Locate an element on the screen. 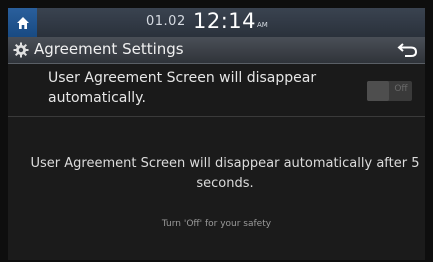 This screenshot has height=262, width=433. date-display: 01.02 is located at coordinates (166, 21).